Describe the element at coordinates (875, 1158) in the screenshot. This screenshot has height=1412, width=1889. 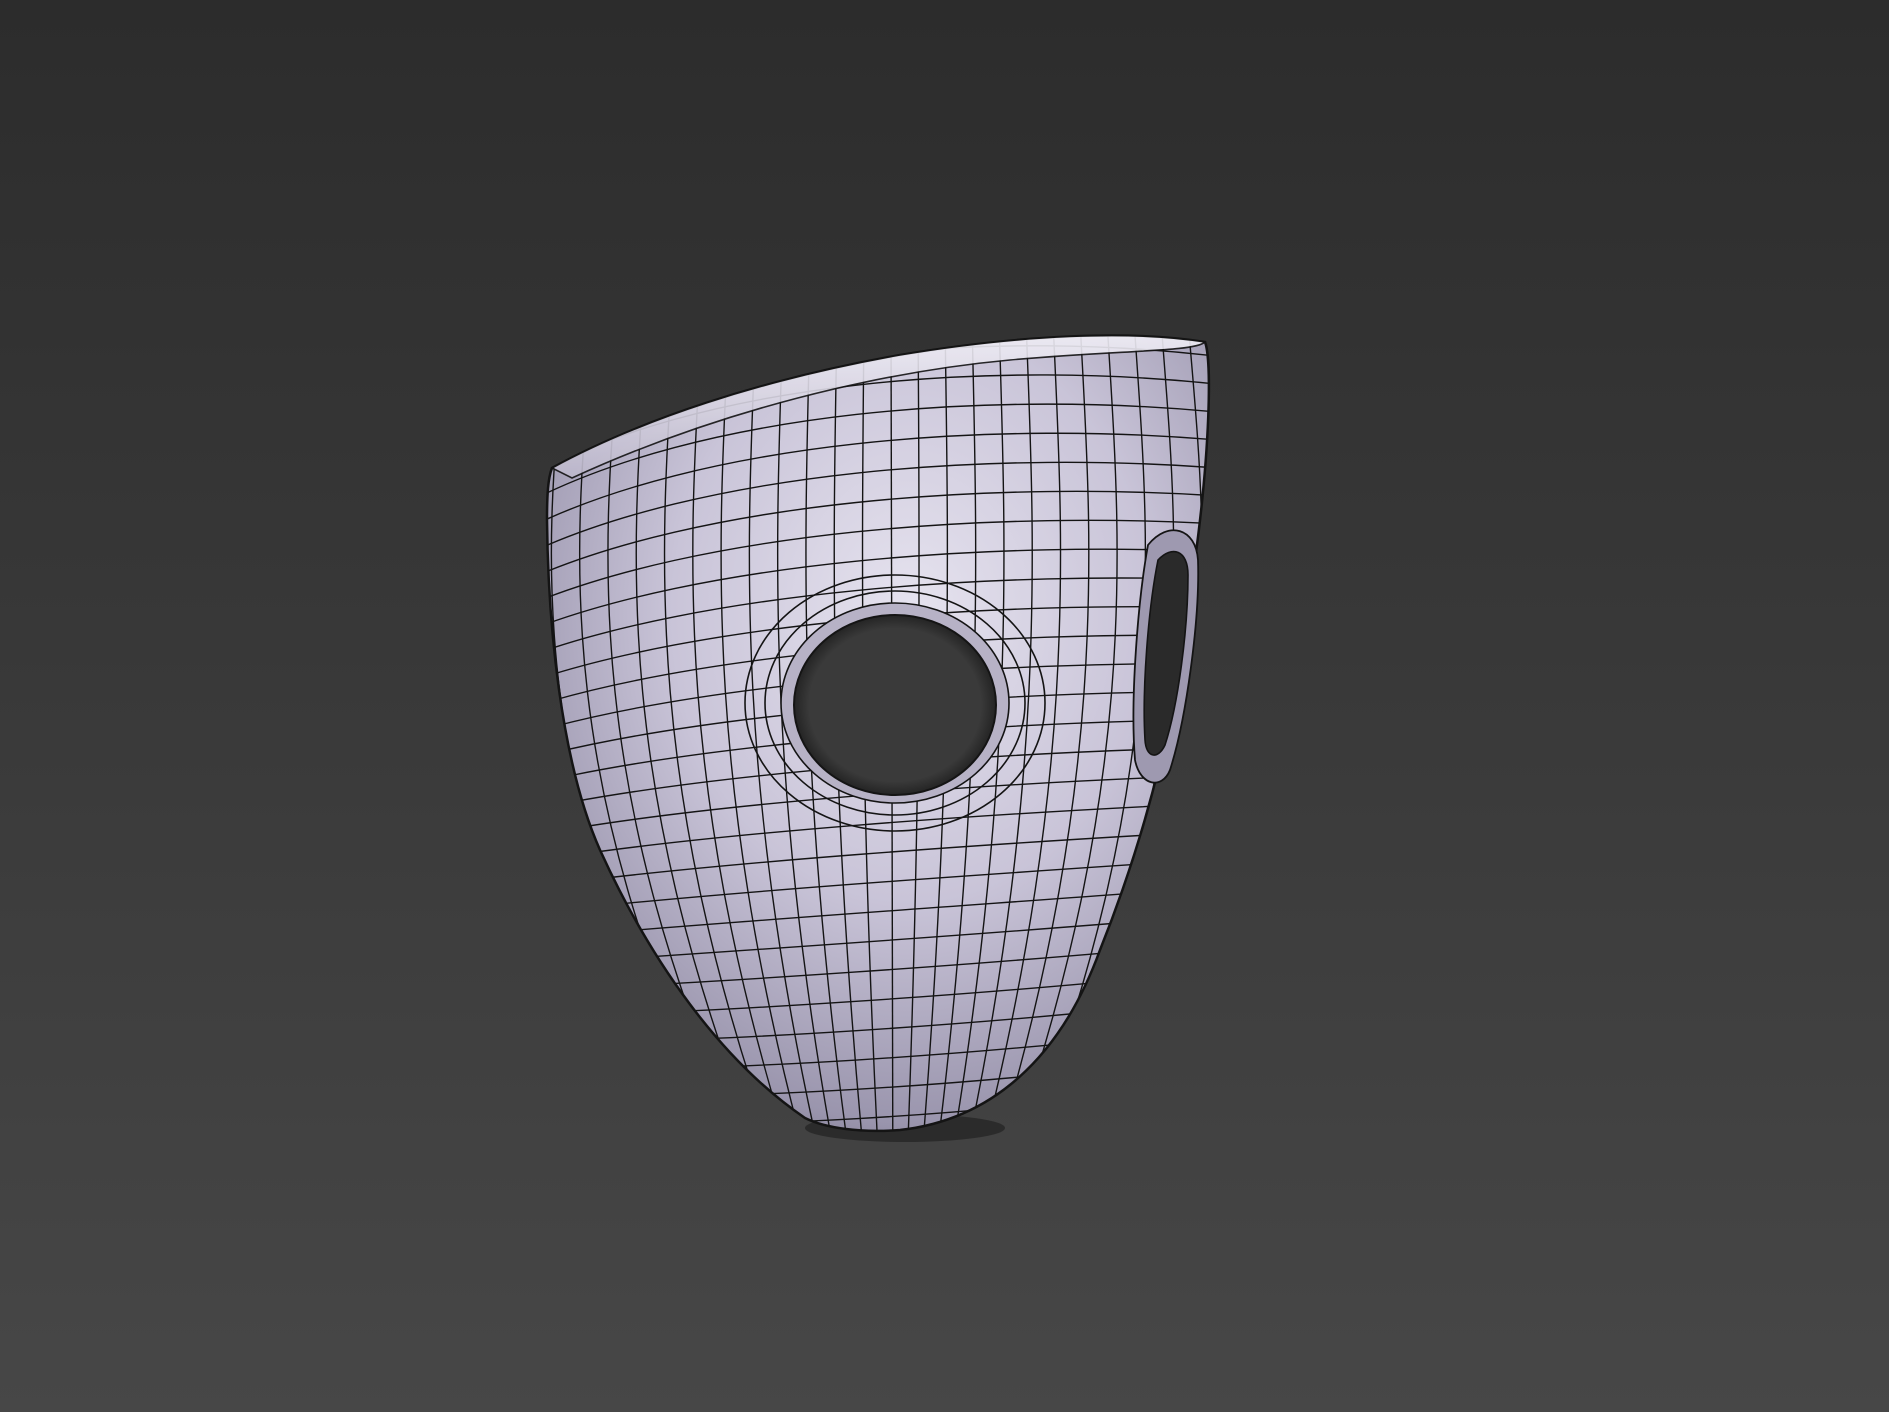
I see `wire-edge-horizontal` at that location.